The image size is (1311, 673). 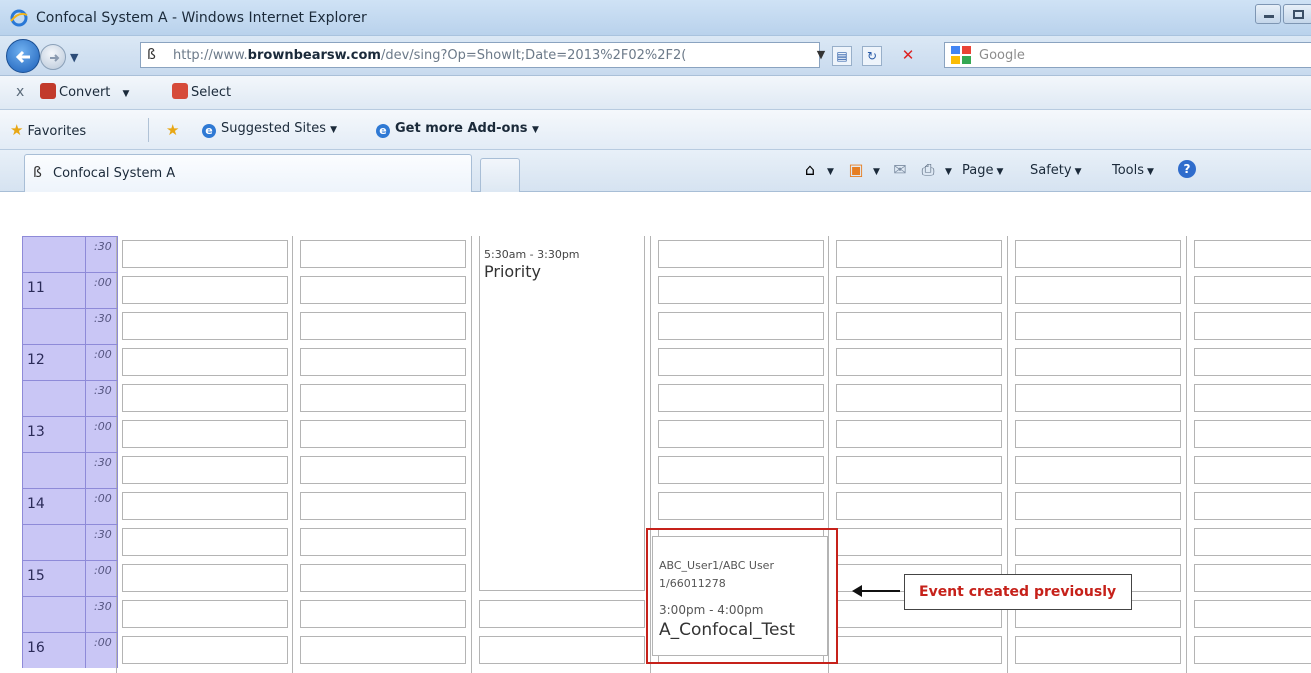 I want to click on select-button: Select, so click(x=201, y=93).